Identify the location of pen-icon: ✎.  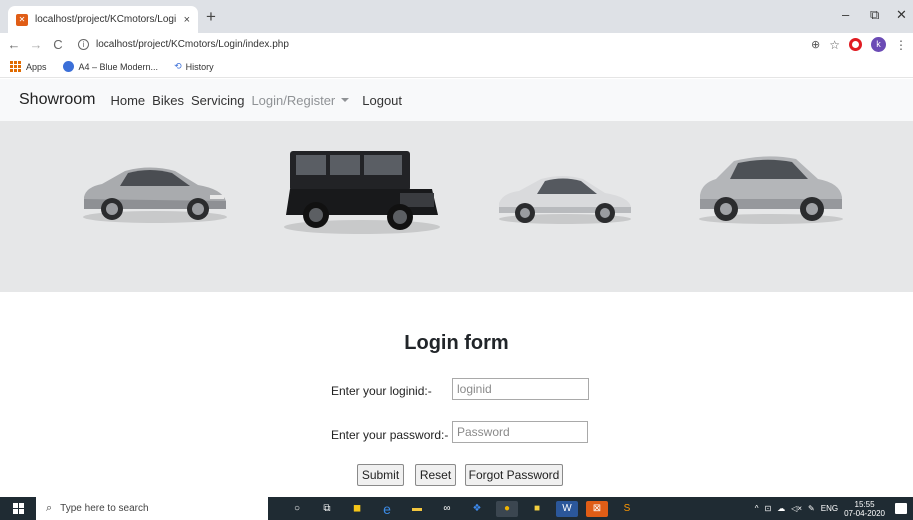
(811, 508).